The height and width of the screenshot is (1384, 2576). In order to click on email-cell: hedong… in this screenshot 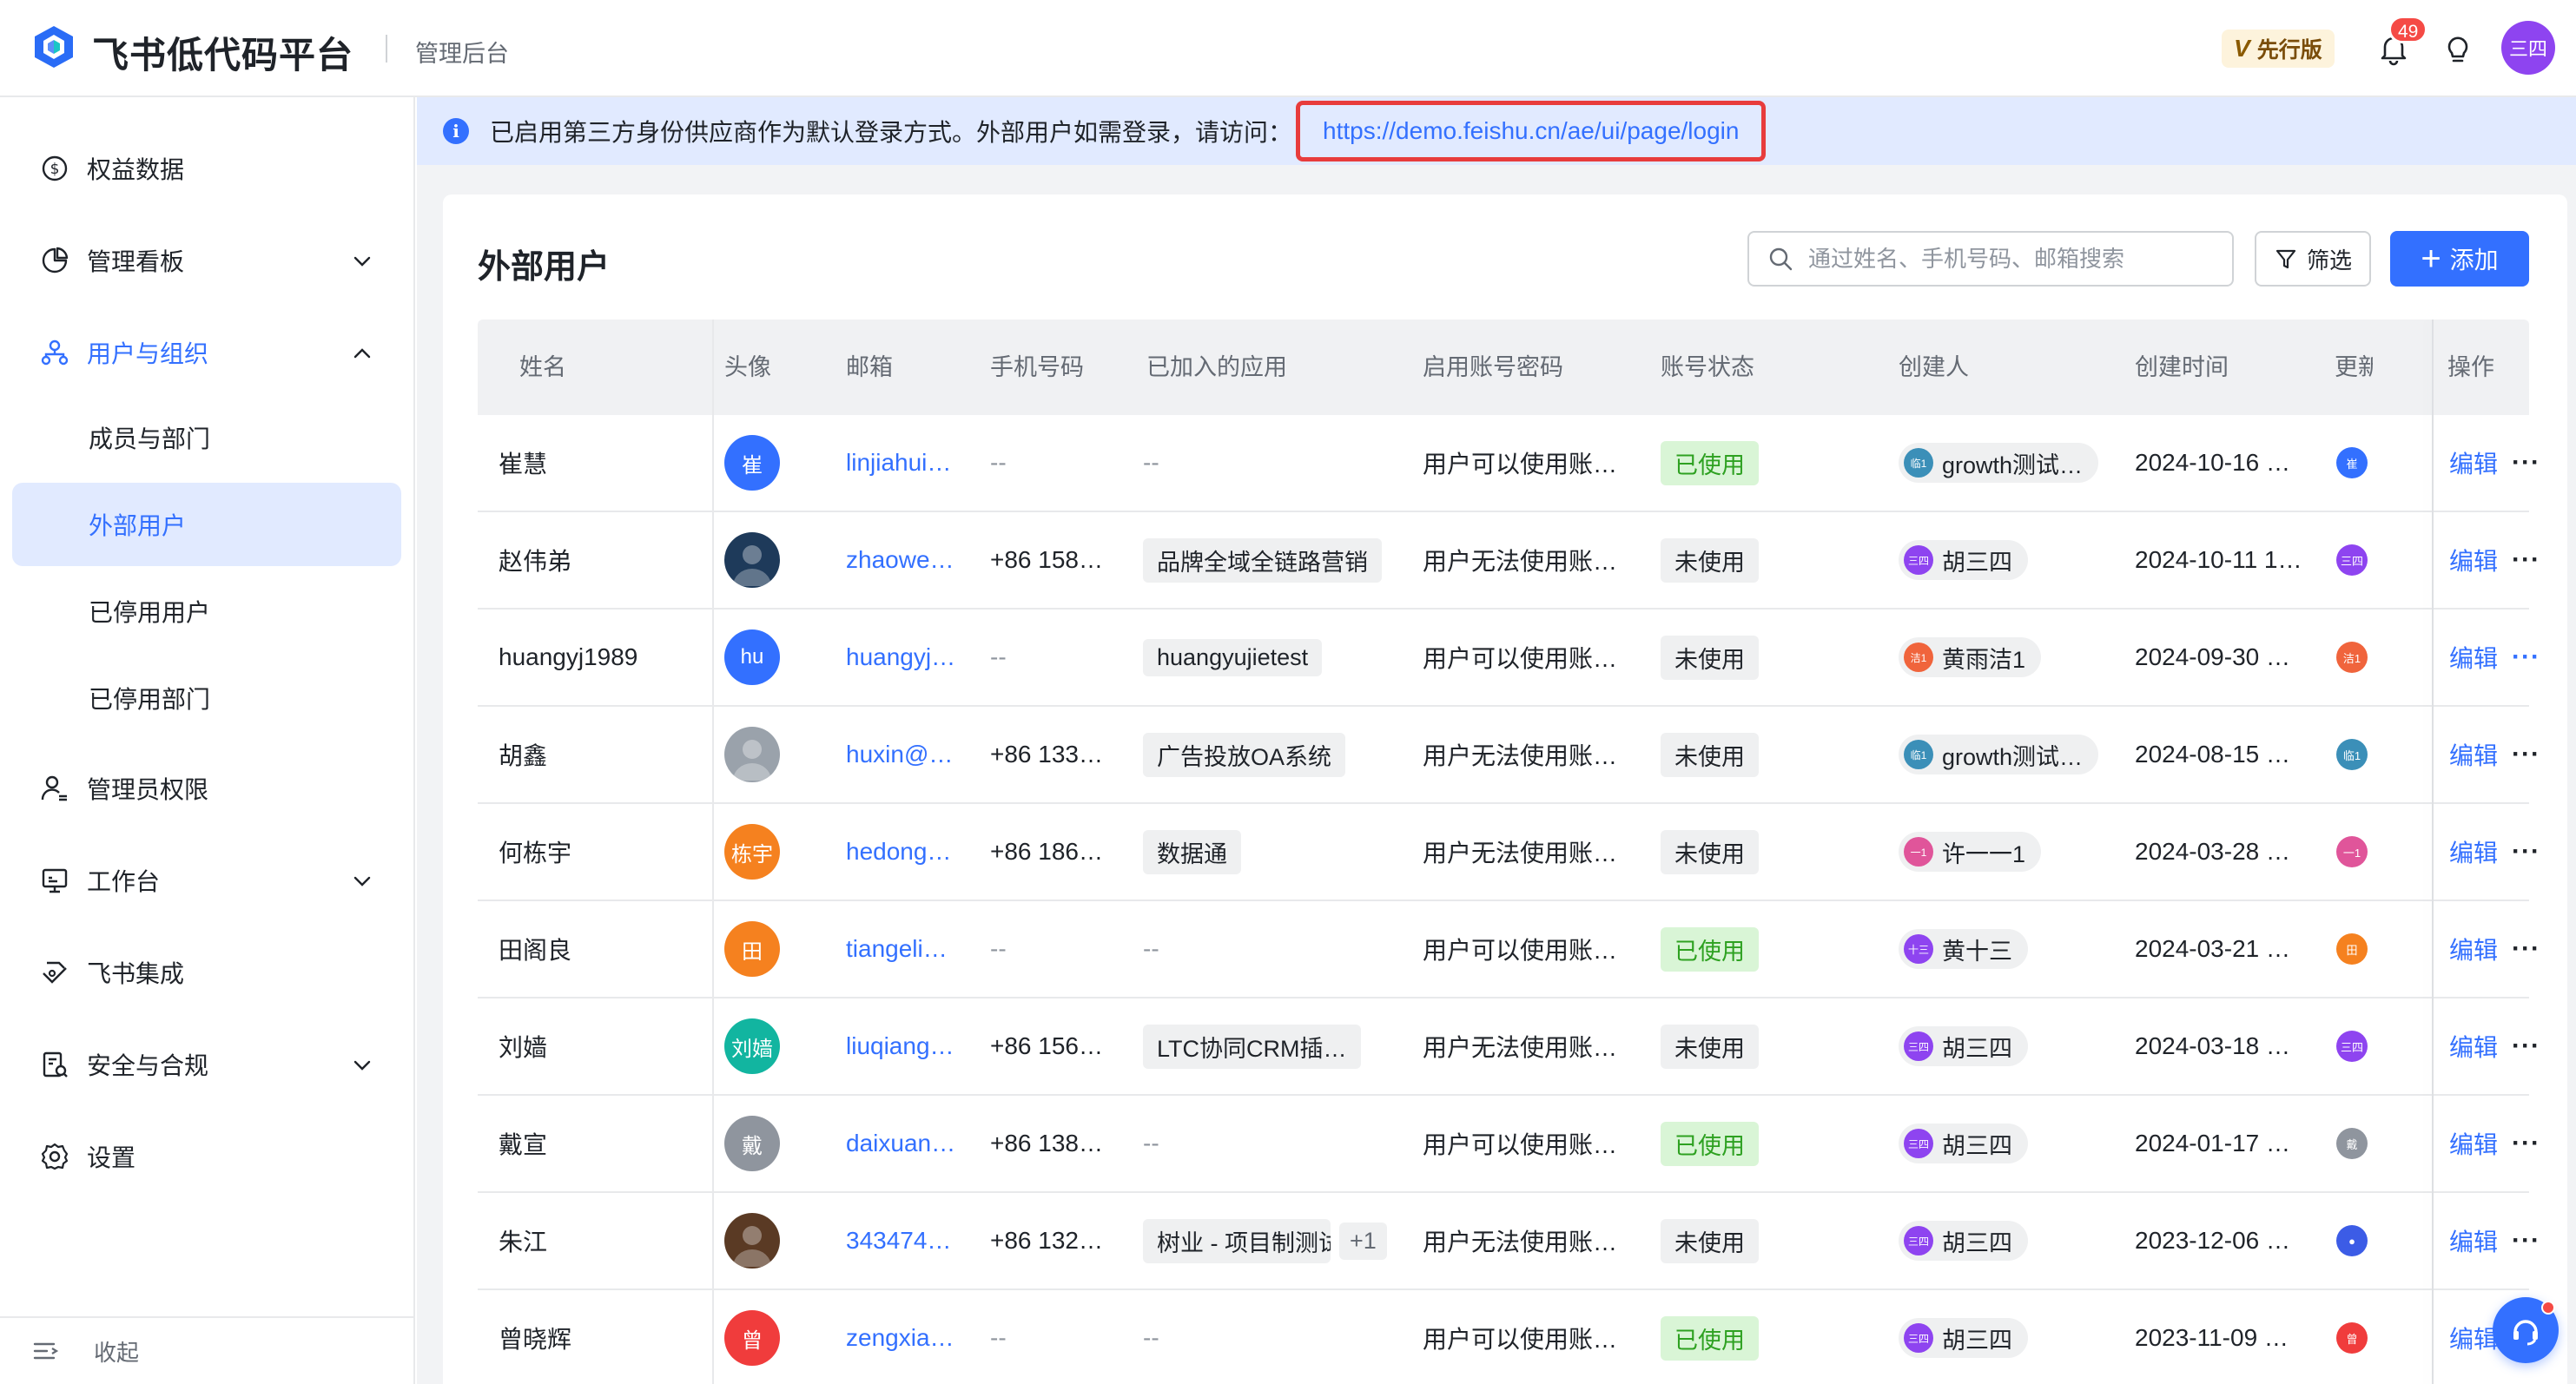, I will do `click(911, 852)`.